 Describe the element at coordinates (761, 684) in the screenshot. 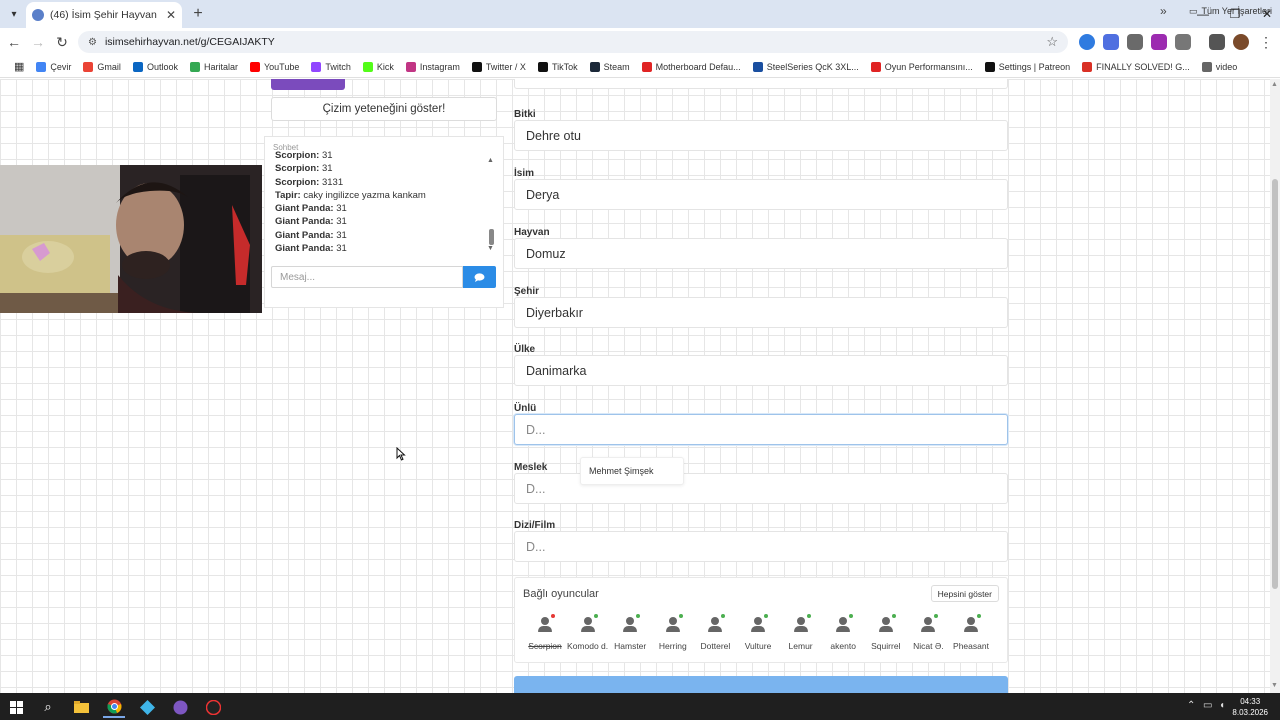

I see `submit-button` at that location.